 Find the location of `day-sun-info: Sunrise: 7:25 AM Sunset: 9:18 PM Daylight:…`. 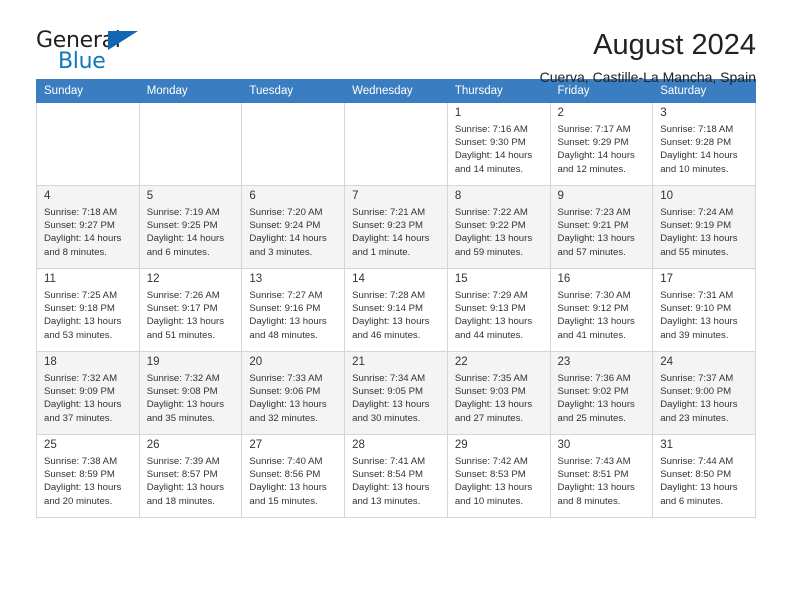

day-sun-info: Sunrise: 7:25 AM Sunset: 9:18 PM Daylight:… is located at coordinates (88, 315).